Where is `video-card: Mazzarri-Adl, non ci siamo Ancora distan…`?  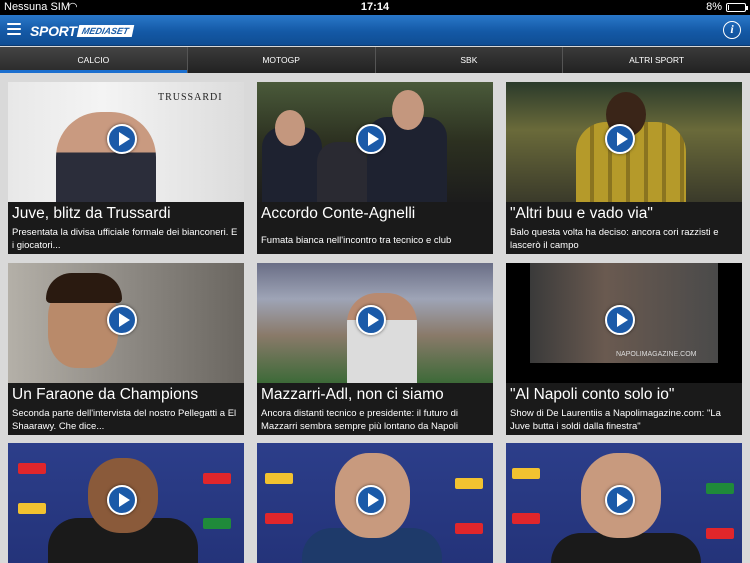 video-card: Mazzarri-Adl, non ci siamo Ancora distan… is located at coordinates (375, 349).